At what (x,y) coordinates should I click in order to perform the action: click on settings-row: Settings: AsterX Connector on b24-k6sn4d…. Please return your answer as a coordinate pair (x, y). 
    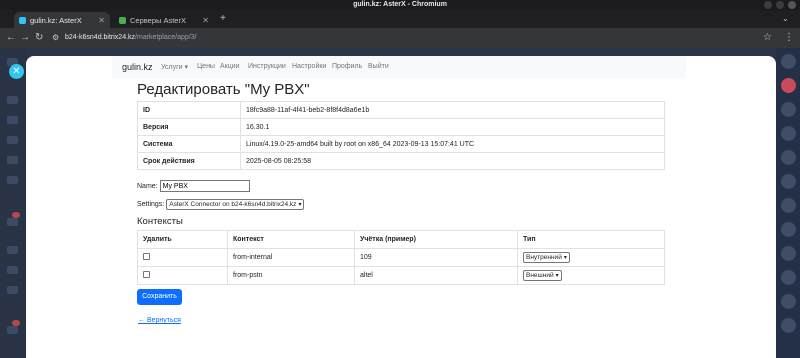
    Looking at the image, I should click on (221, 204).